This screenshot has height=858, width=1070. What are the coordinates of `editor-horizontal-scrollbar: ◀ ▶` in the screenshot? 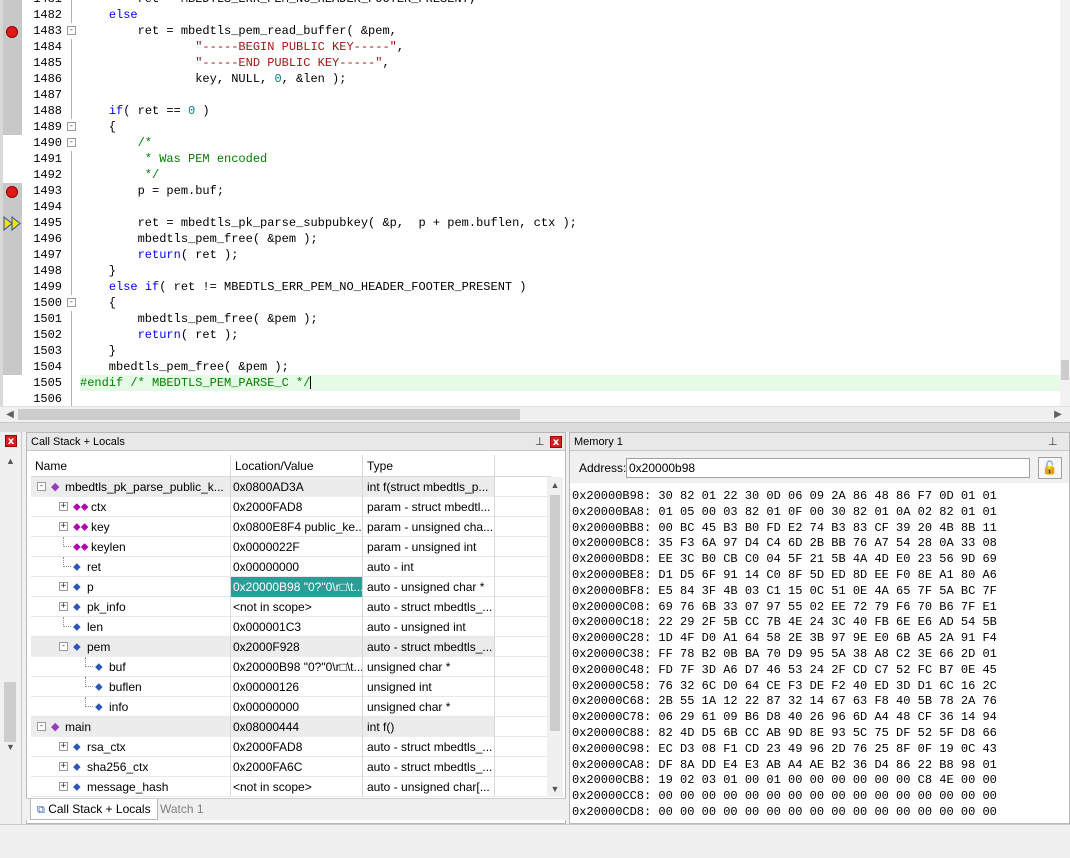 It's located at (535, 414).